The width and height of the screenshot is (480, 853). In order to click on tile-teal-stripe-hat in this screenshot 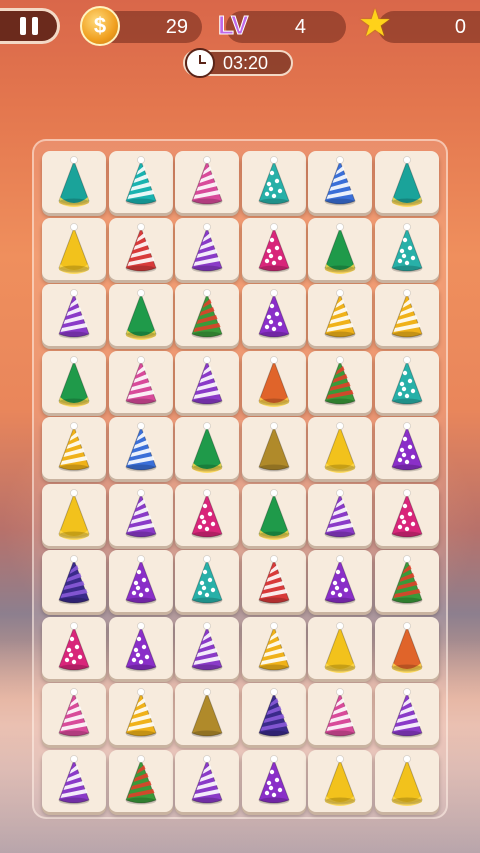, I will do `click(141, 182)`.